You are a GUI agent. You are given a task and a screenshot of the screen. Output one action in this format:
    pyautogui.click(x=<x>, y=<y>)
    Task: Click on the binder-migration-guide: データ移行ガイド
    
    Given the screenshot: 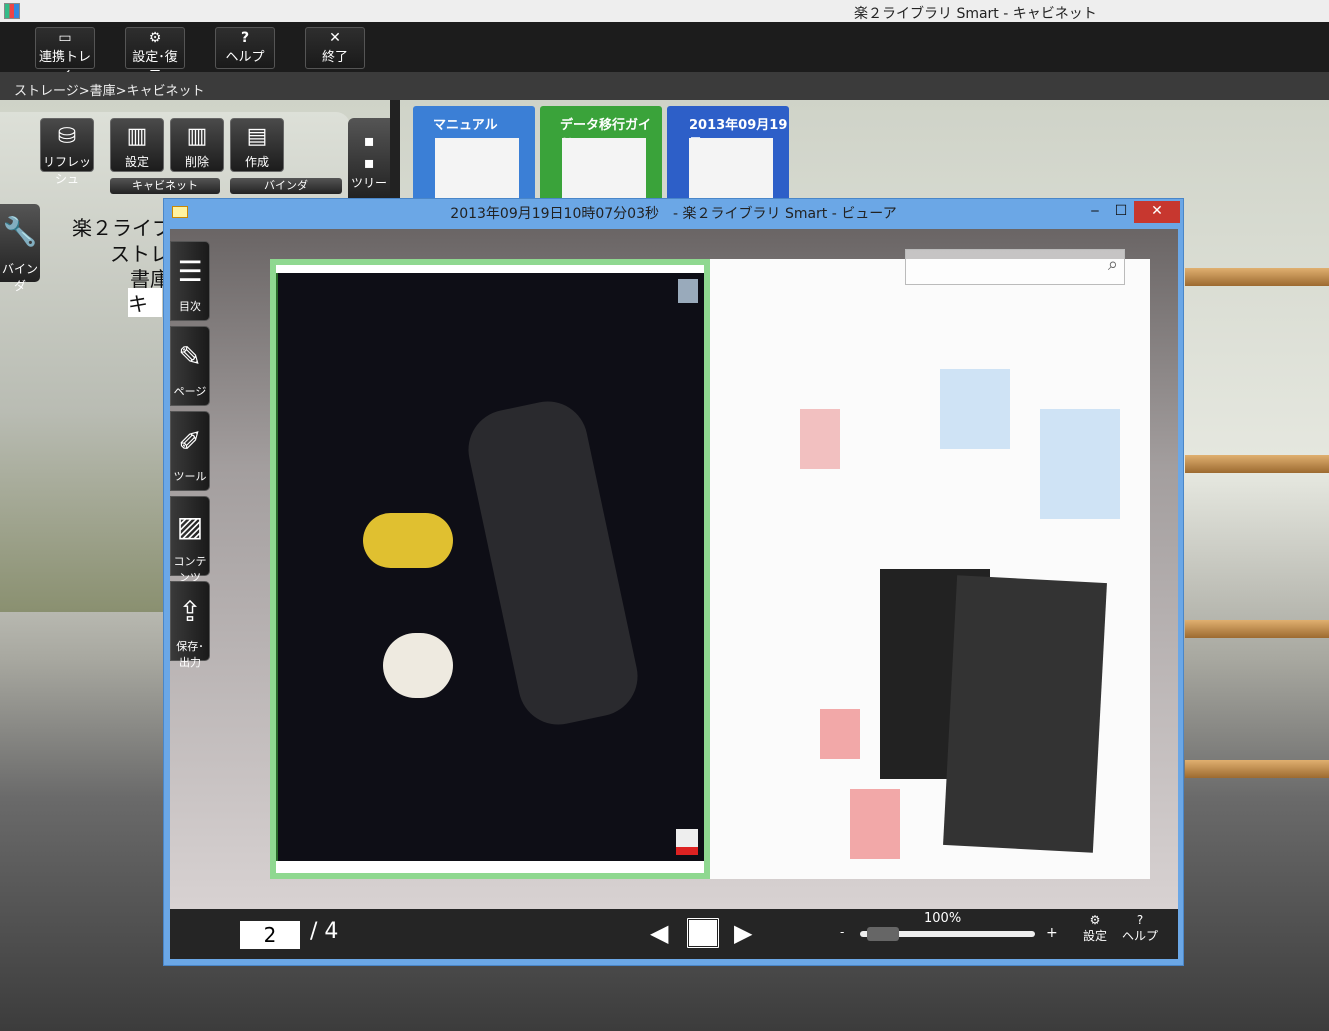 What is the action you would take?
    pyautogui.click(x=601, y=154)
    